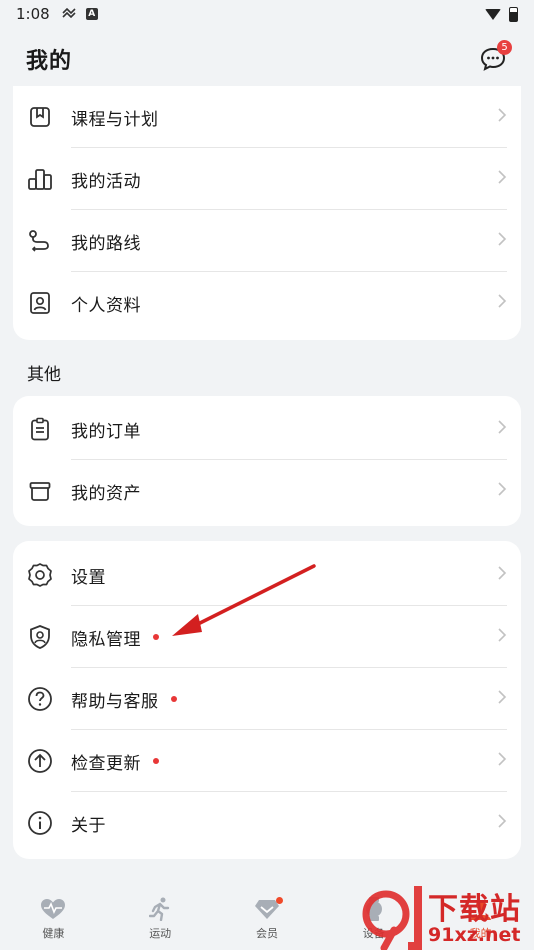 The width and height of the screenshot is (534, 950). I want to click on menu-item-privacy-management: 隐私管理, so click(267, 637).